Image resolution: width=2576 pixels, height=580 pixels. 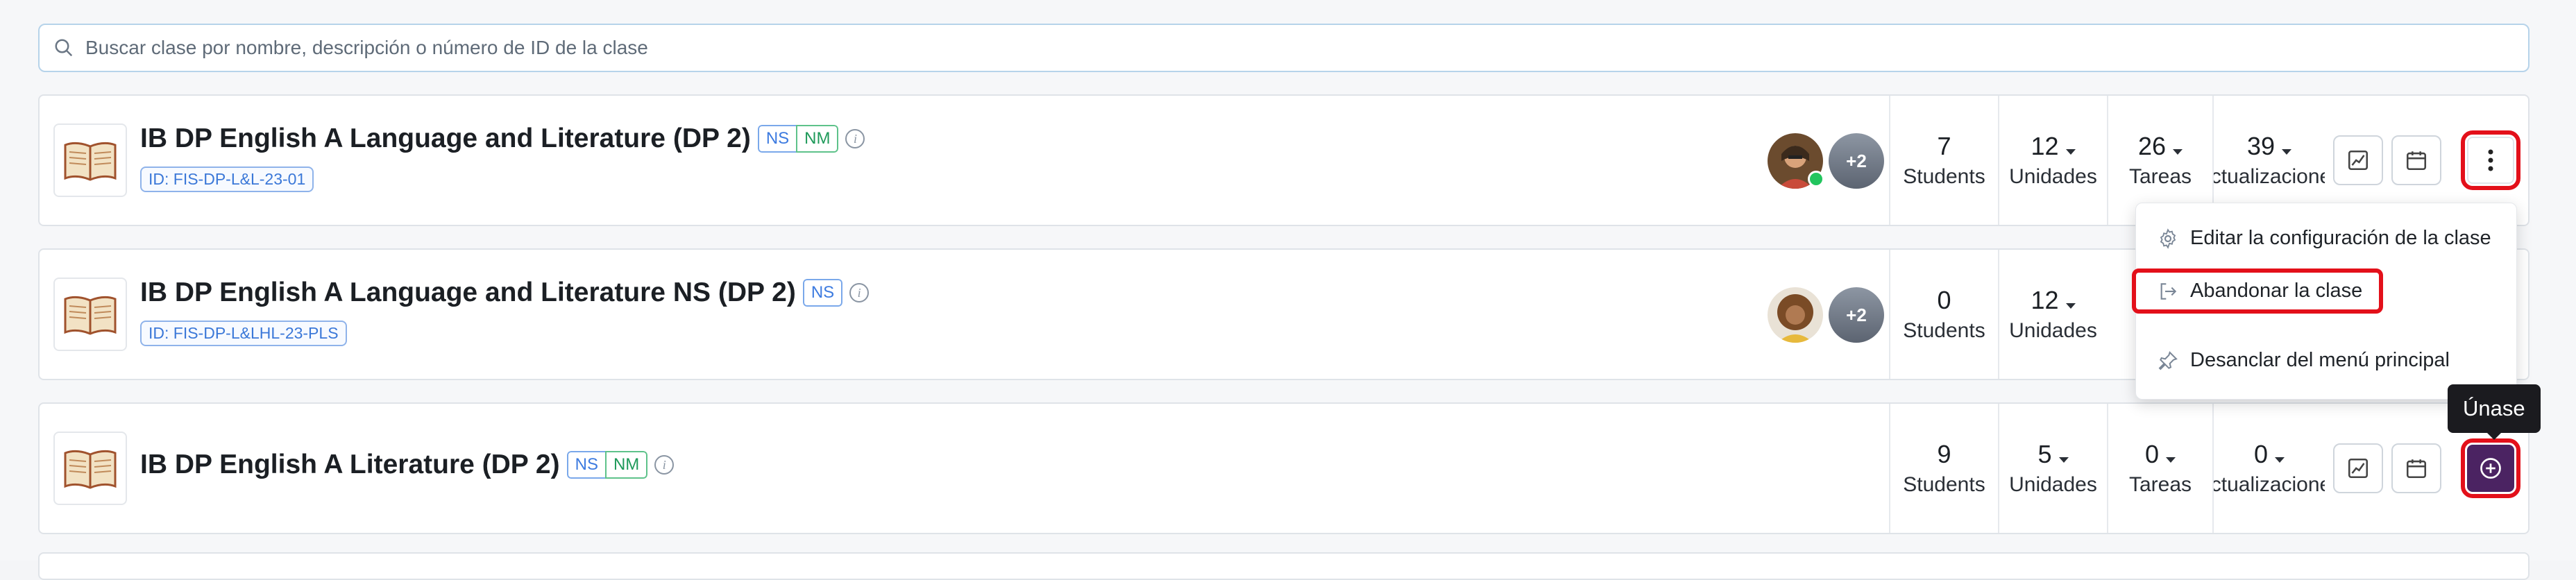 I want to click on stat-students: 9 Students, so click(x=1944, y=468).